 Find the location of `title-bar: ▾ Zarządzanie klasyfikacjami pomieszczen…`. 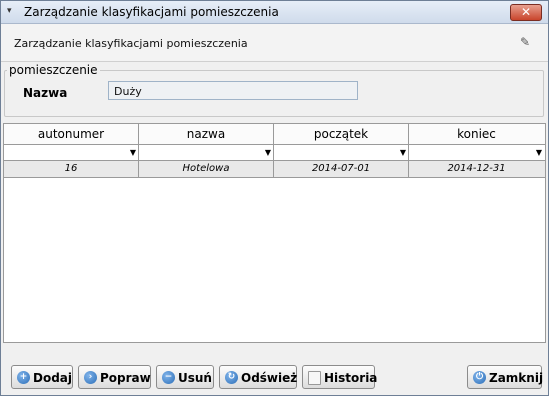

title-bar: ▾ Zarządzanie klasyfikacjami pomieszczen… is located at coordinates (274, 12).